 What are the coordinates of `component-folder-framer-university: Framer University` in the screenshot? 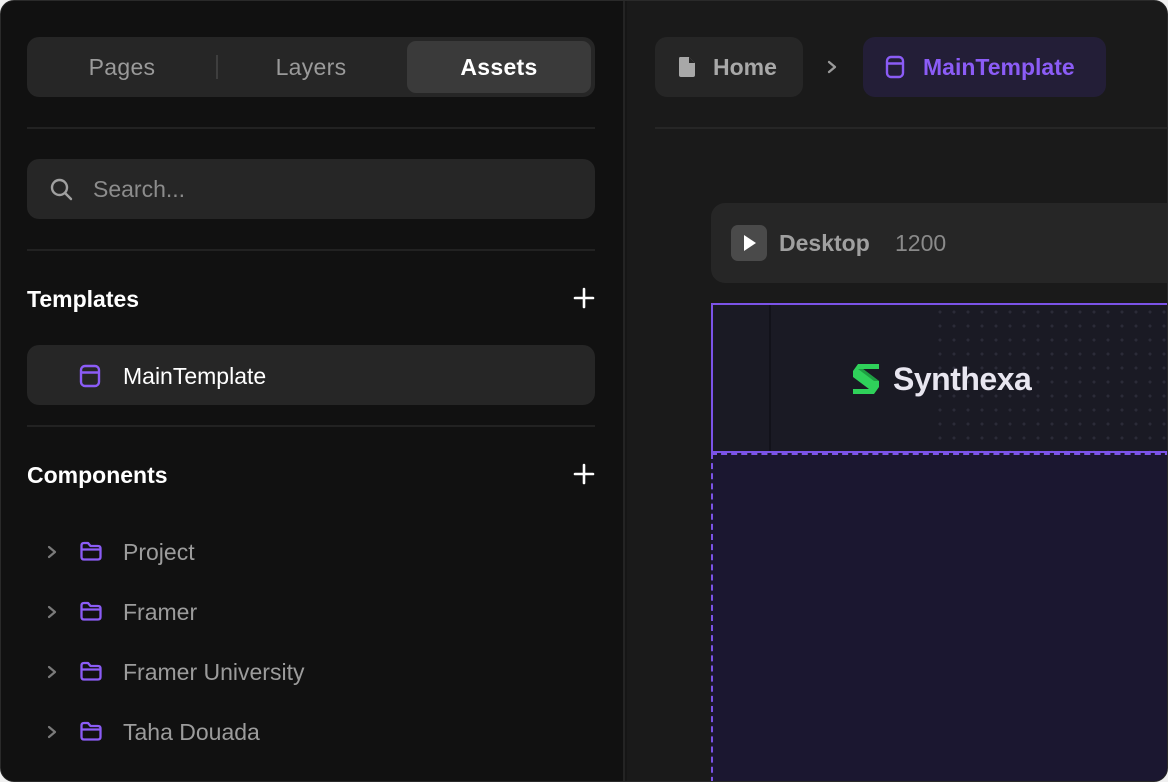 It's located at (311, 672).